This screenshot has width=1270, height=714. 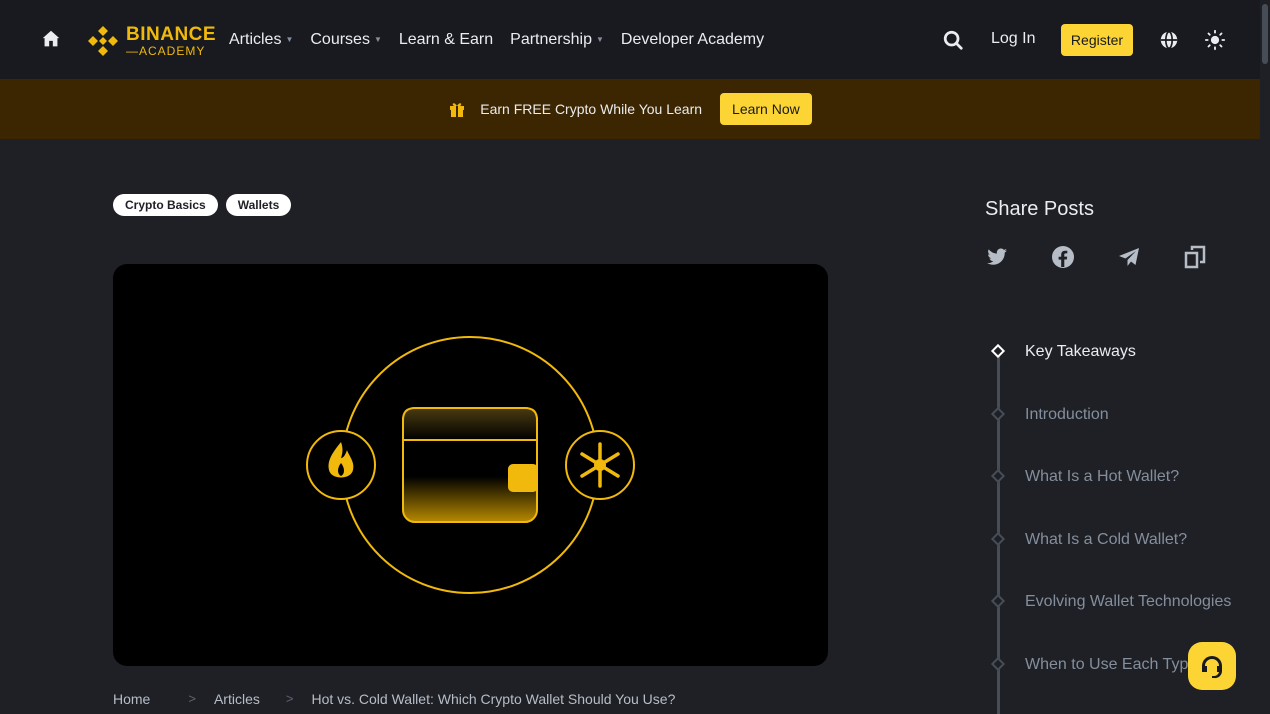 What do you see at coordinates (1265, 357) in the screenshot?
I see `page-scrollbar` at bounding box center [1265, 357].